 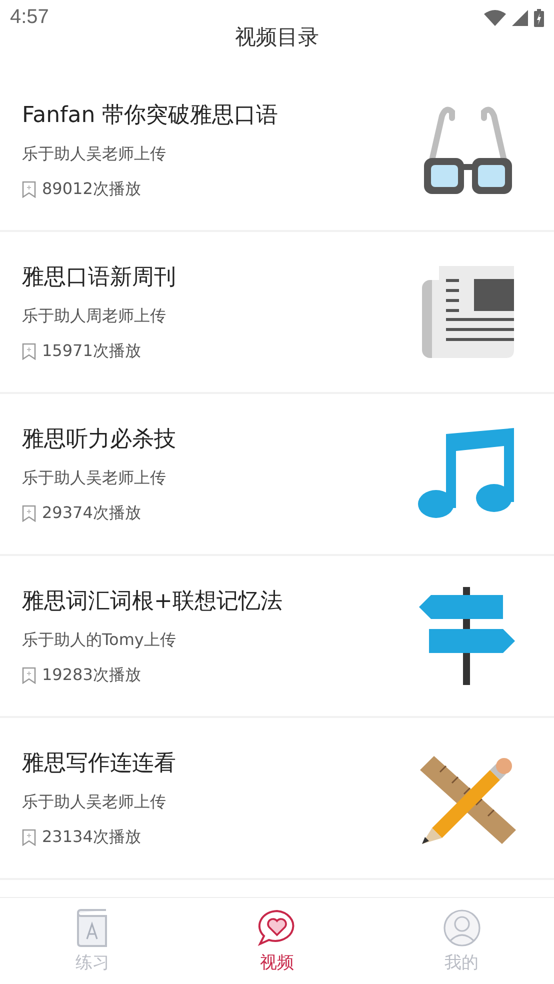 I want to click on book-icon, so click(x=92, y=927).